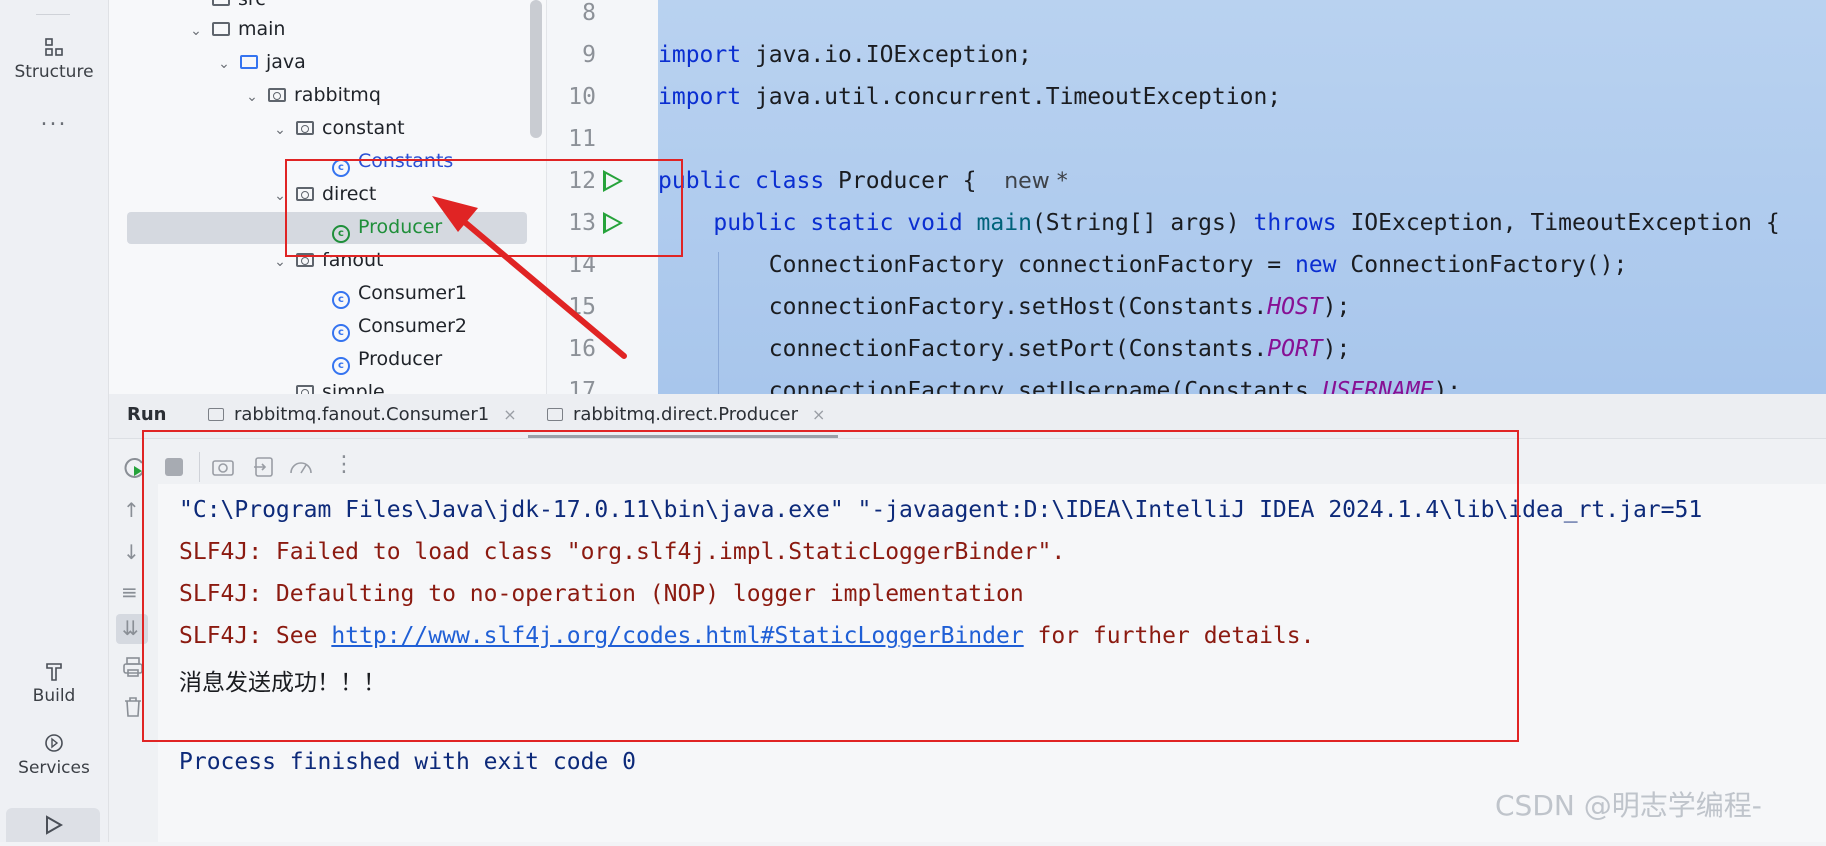 This screenshot has height=846, width=1826. What do you see at coordinates (529, 277) in the screenshot?
I see `annotation-arrow` at bounding box center [529, 277].